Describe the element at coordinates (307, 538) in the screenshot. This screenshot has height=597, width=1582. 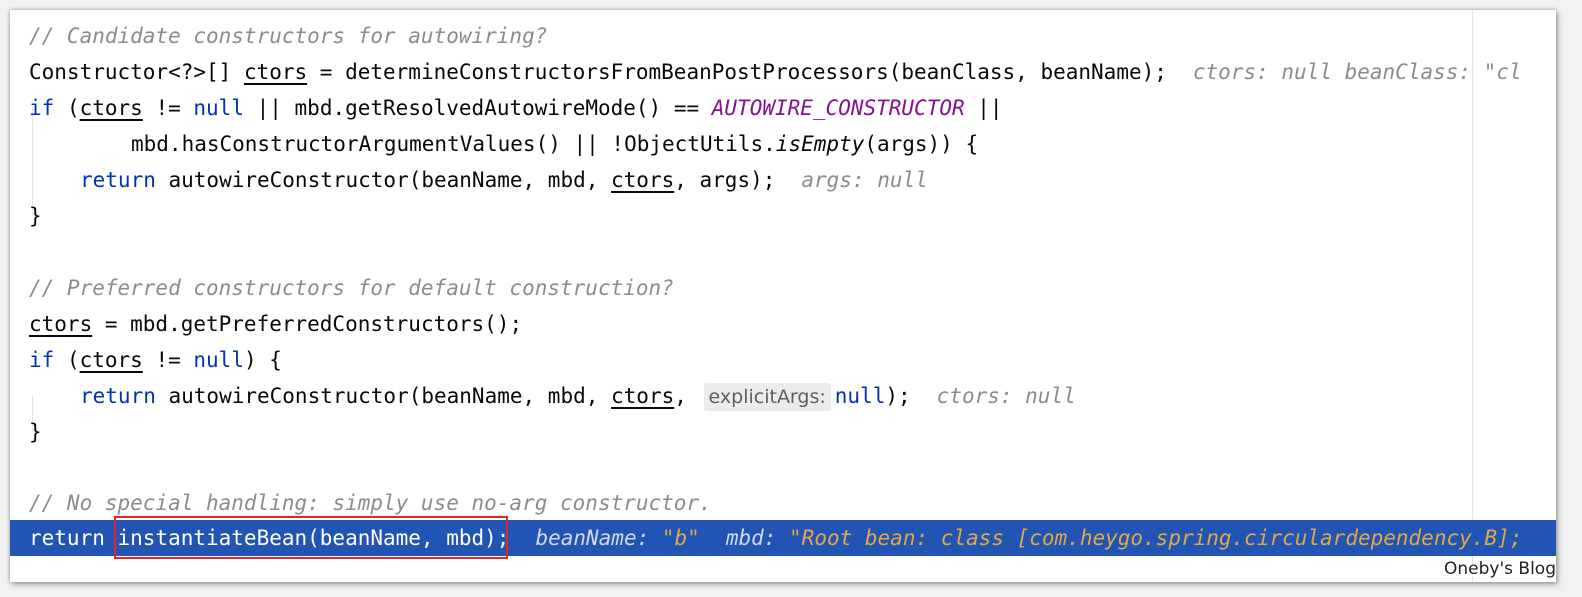
I see `highlighted-call: instantiateBean(beanName, mbd);` at that location.